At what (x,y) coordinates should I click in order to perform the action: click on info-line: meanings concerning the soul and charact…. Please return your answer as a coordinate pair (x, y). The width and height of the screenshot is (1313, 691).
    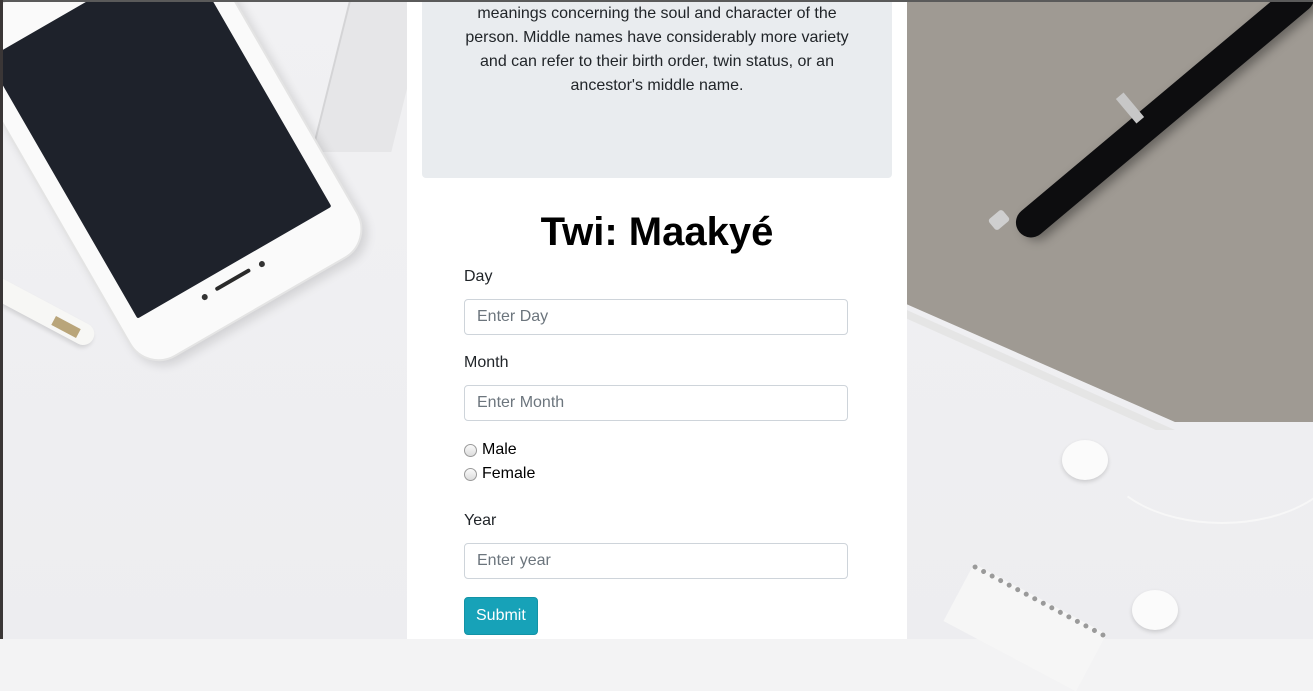
    Looking at the image, I should click on (657, 13).